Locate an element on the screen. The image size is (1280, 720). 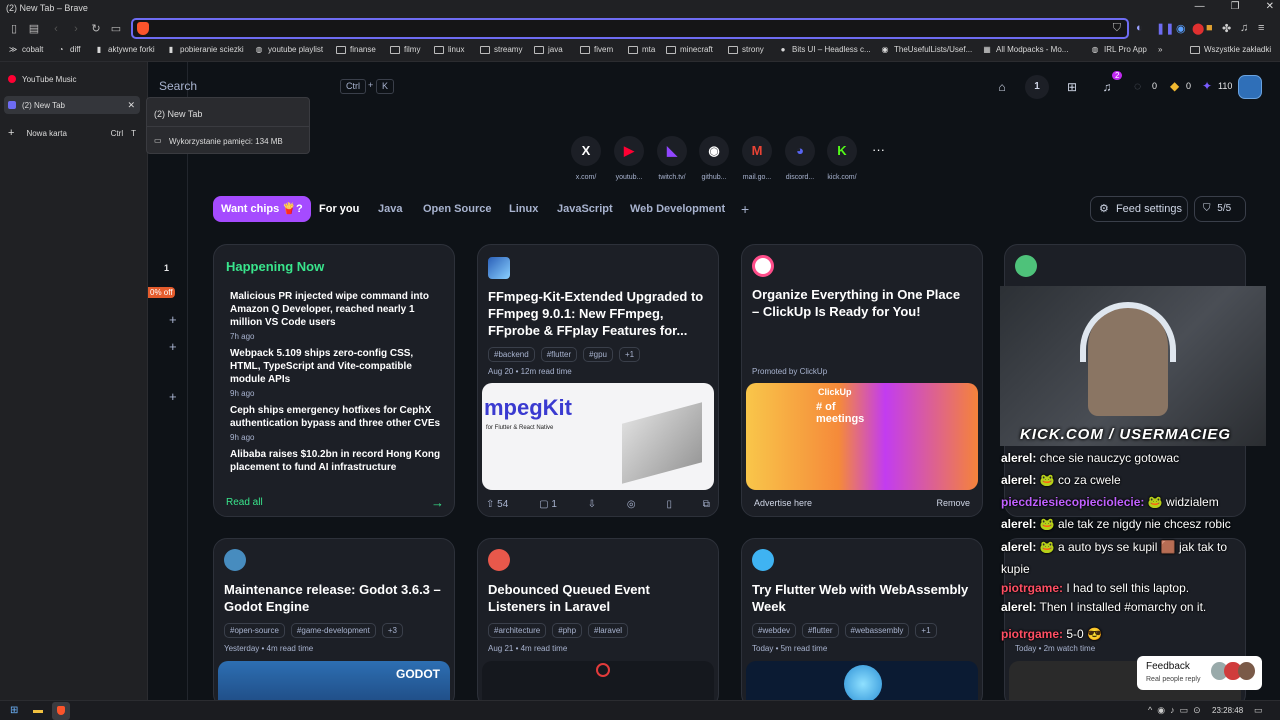
menu-icon: ≡ is located at coordinates (1261, 28).